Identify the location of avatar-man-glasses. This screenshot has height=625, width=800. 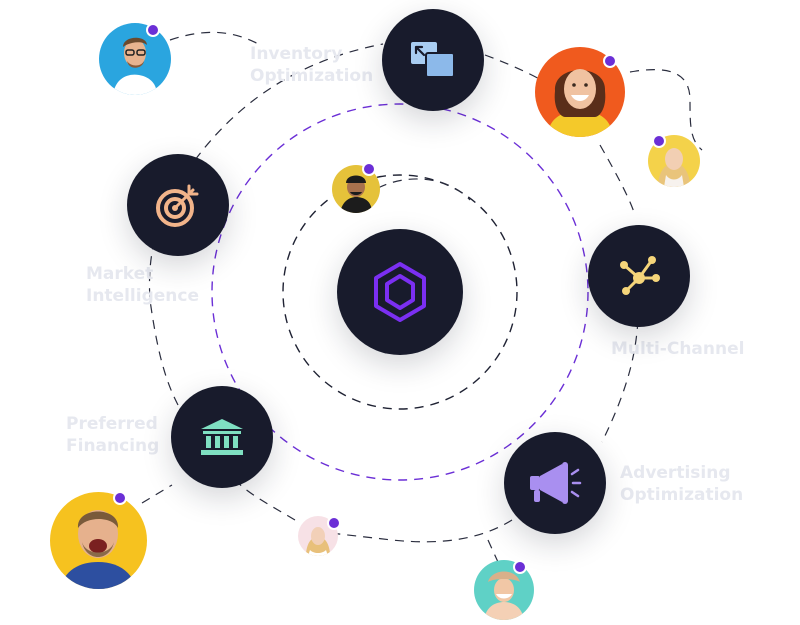
(135, 59).